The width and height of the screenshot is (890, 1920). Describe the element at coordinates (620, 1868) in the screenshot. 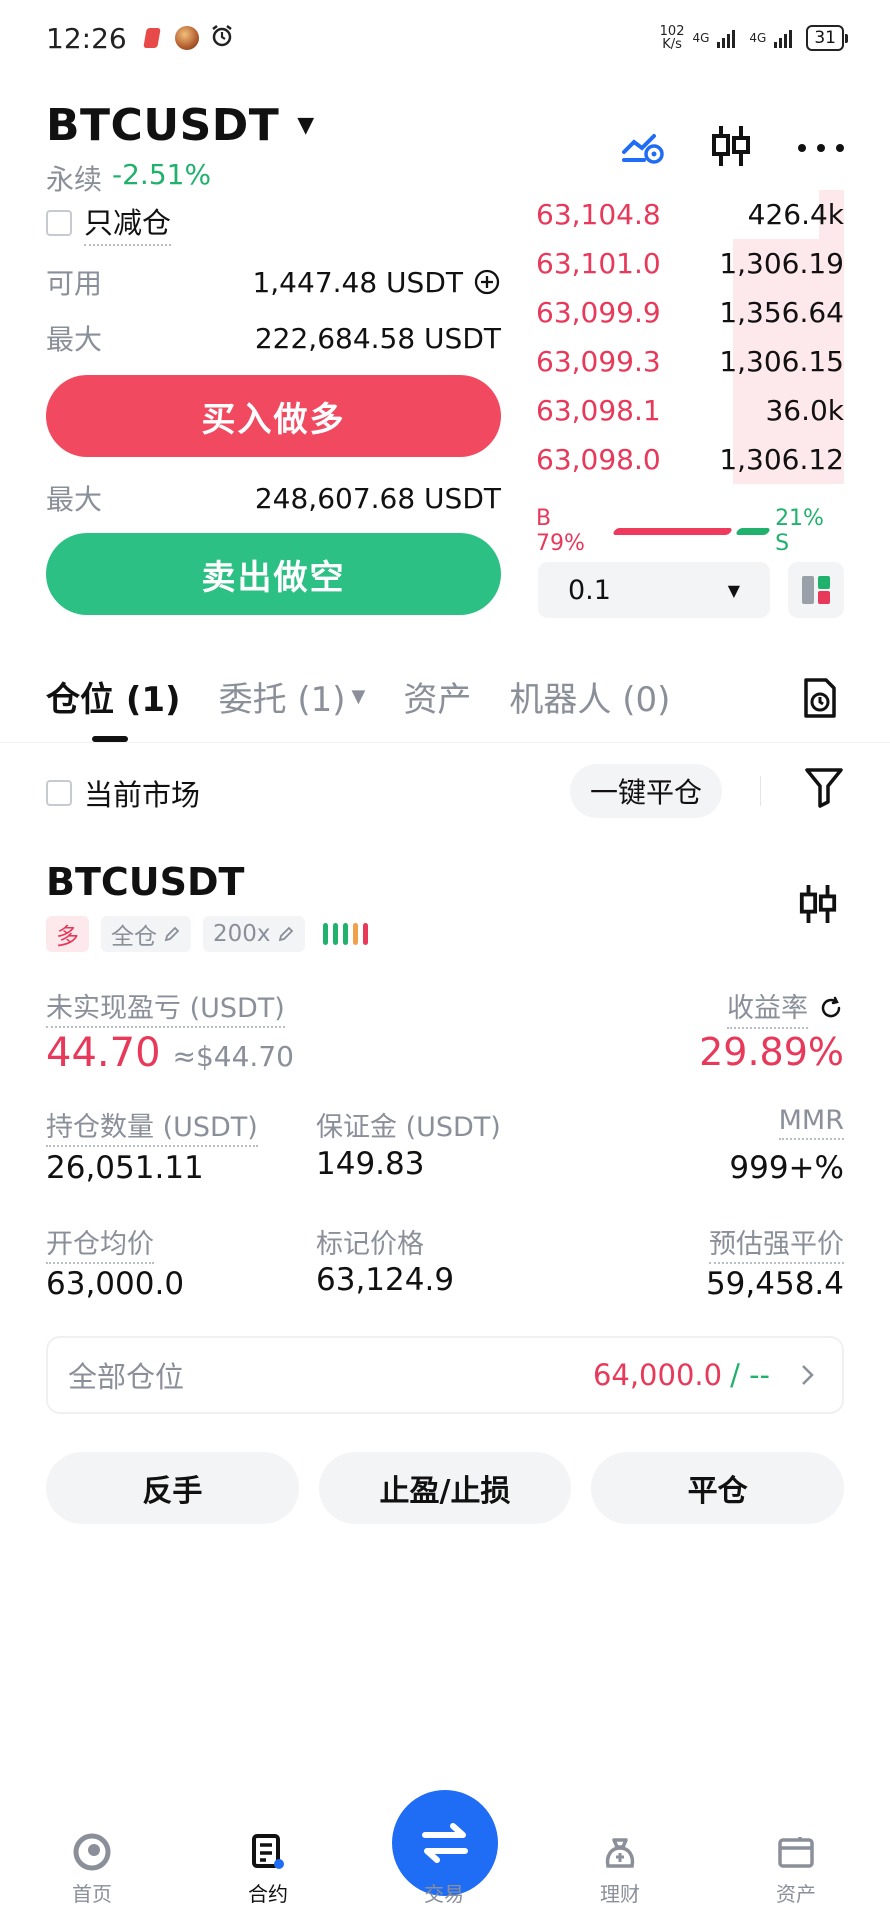

I see `nav-earn: 理财` at that location.